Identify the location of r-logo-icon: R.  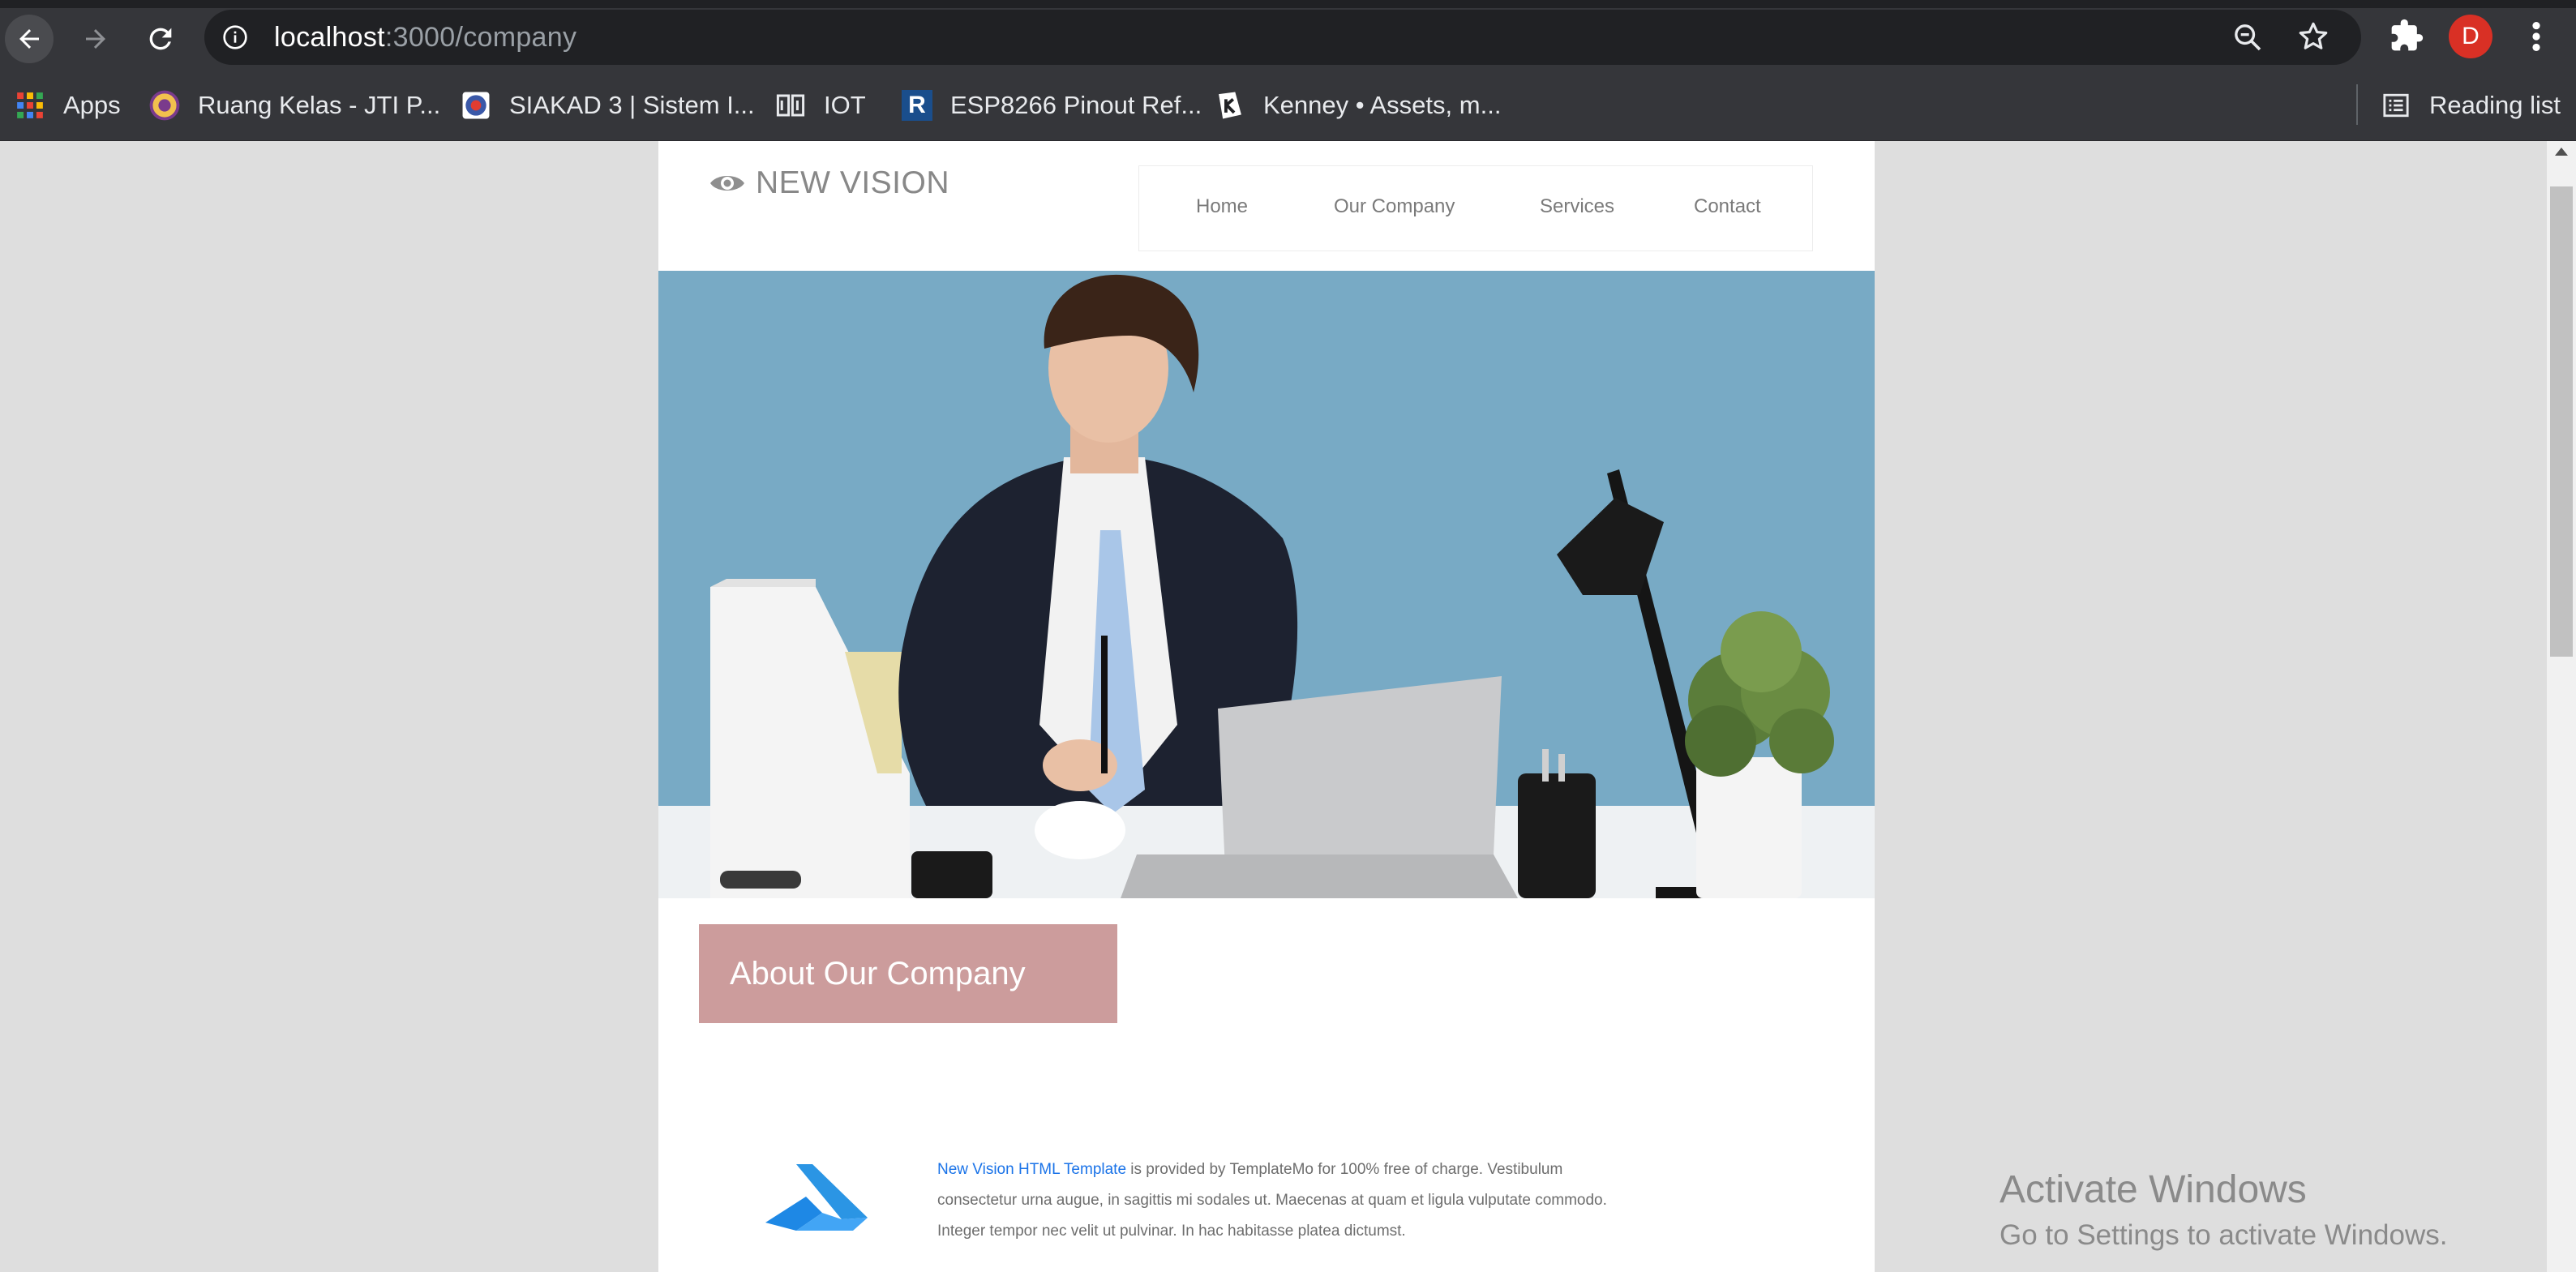
(917, 105).